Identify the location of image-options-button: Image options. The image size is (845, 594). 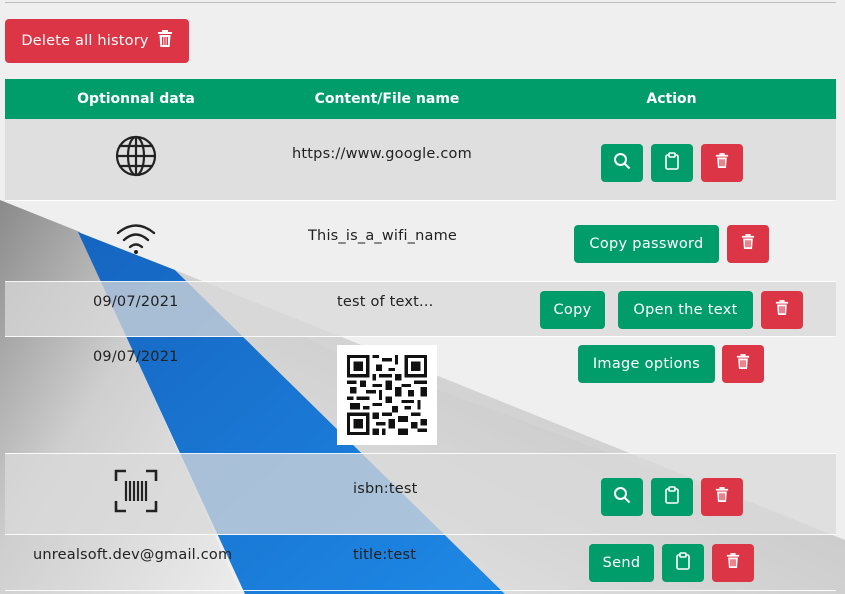
(646, 364).